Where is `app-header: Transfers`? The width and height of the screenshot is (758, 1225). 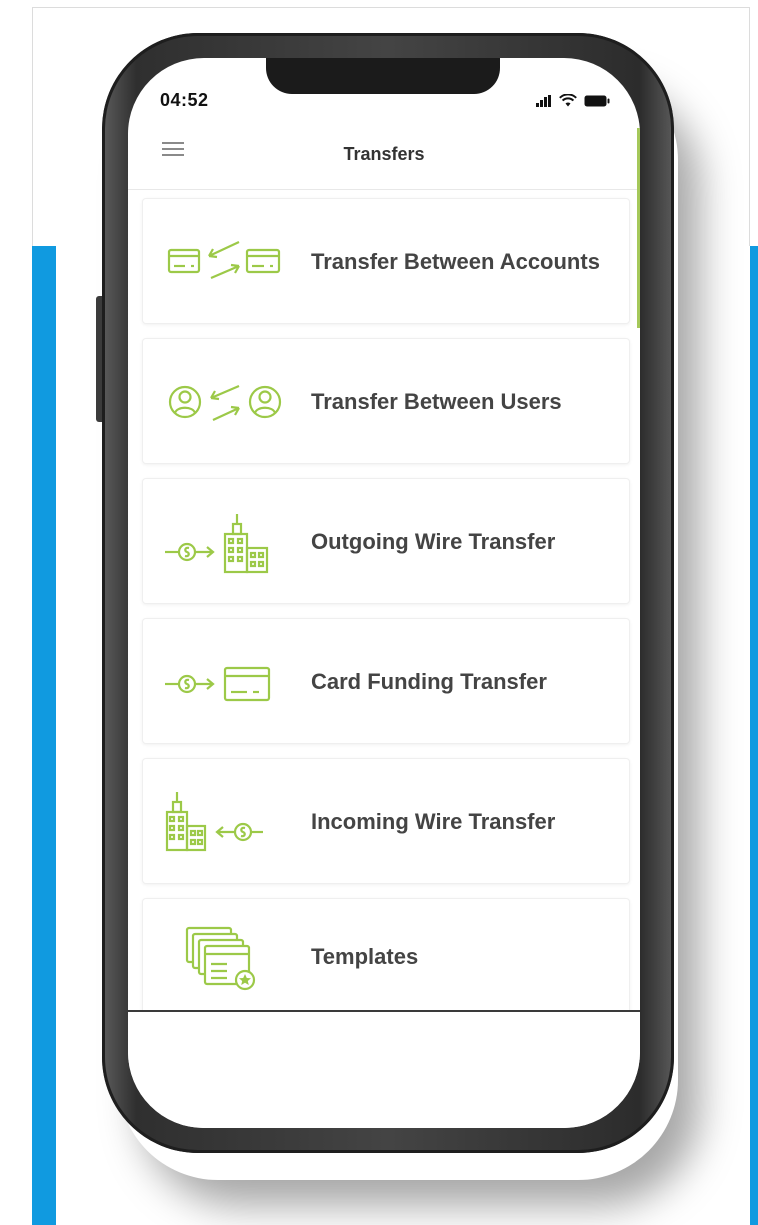
app-header: Transfers is located at coordinates (384, 159).